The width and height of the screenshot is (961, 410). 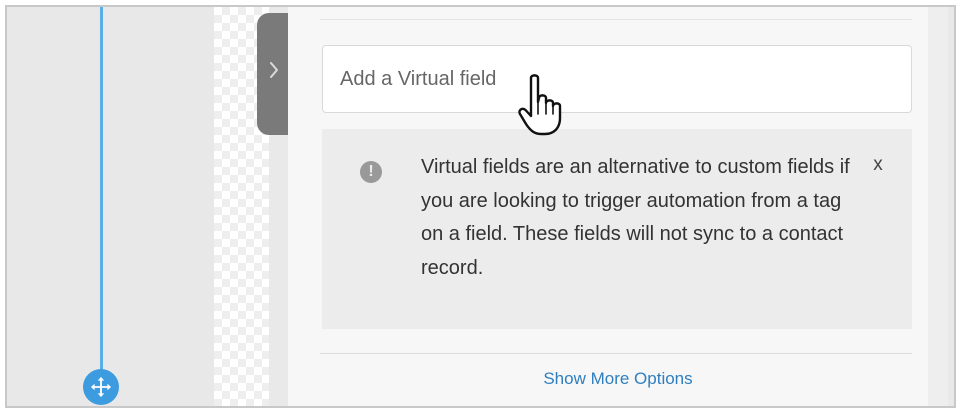 What do you see at coordinates (938, 206) in the screenshot?
I see `panel-gutter` at bounding box center [938, 206].